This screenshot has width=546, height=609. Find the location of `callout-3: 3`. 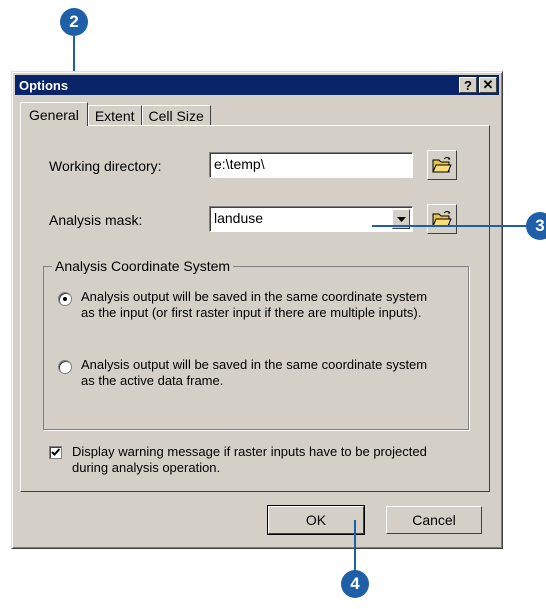

callout-3: 3 is located at coordinates (536, 226).